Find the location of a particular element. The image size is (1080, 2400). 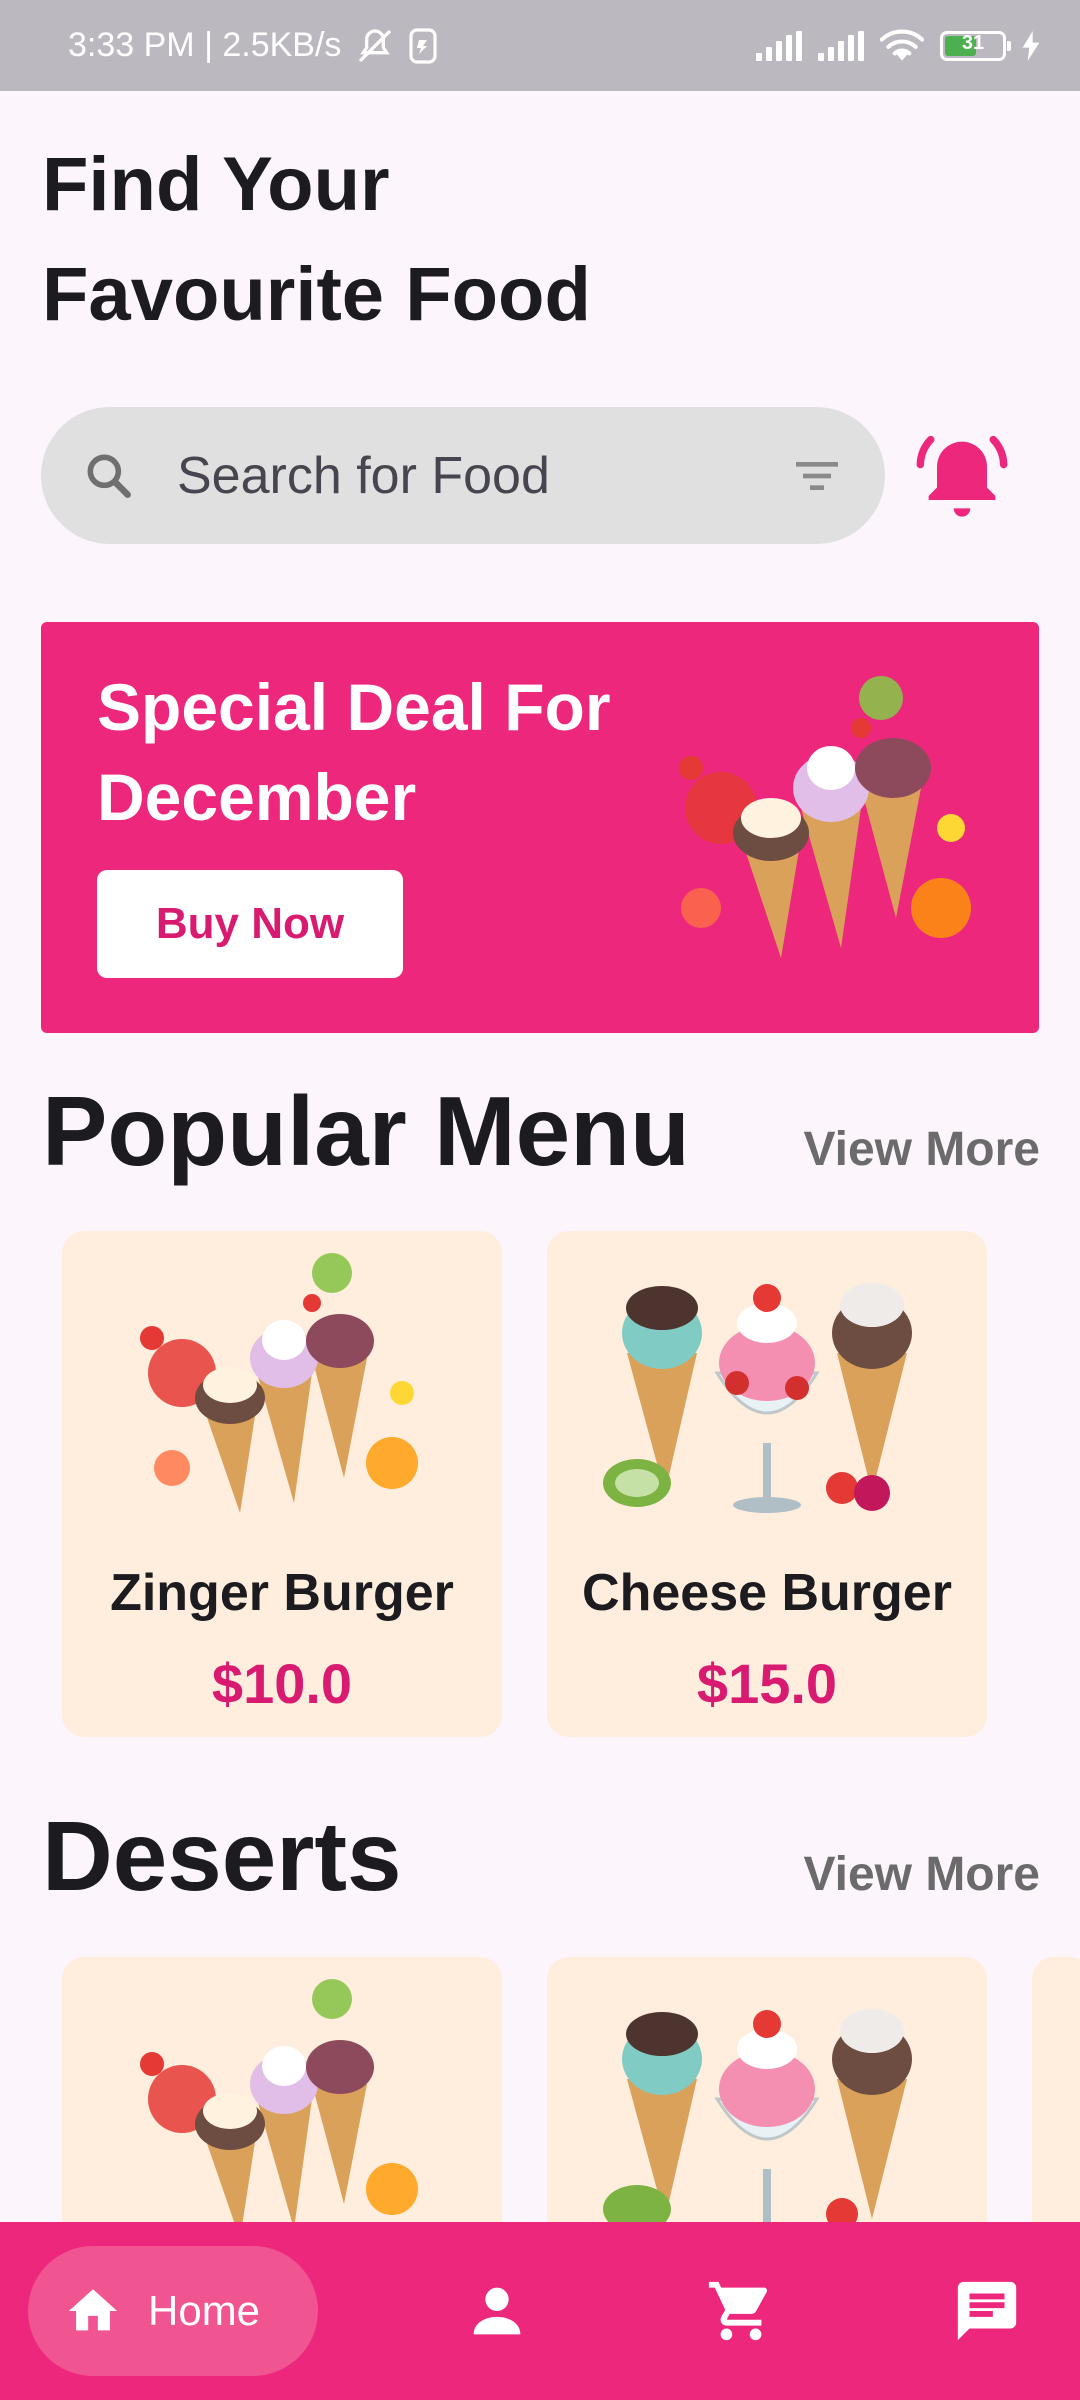

bottom-navigation: Home is located at coordinates (540, 2311).